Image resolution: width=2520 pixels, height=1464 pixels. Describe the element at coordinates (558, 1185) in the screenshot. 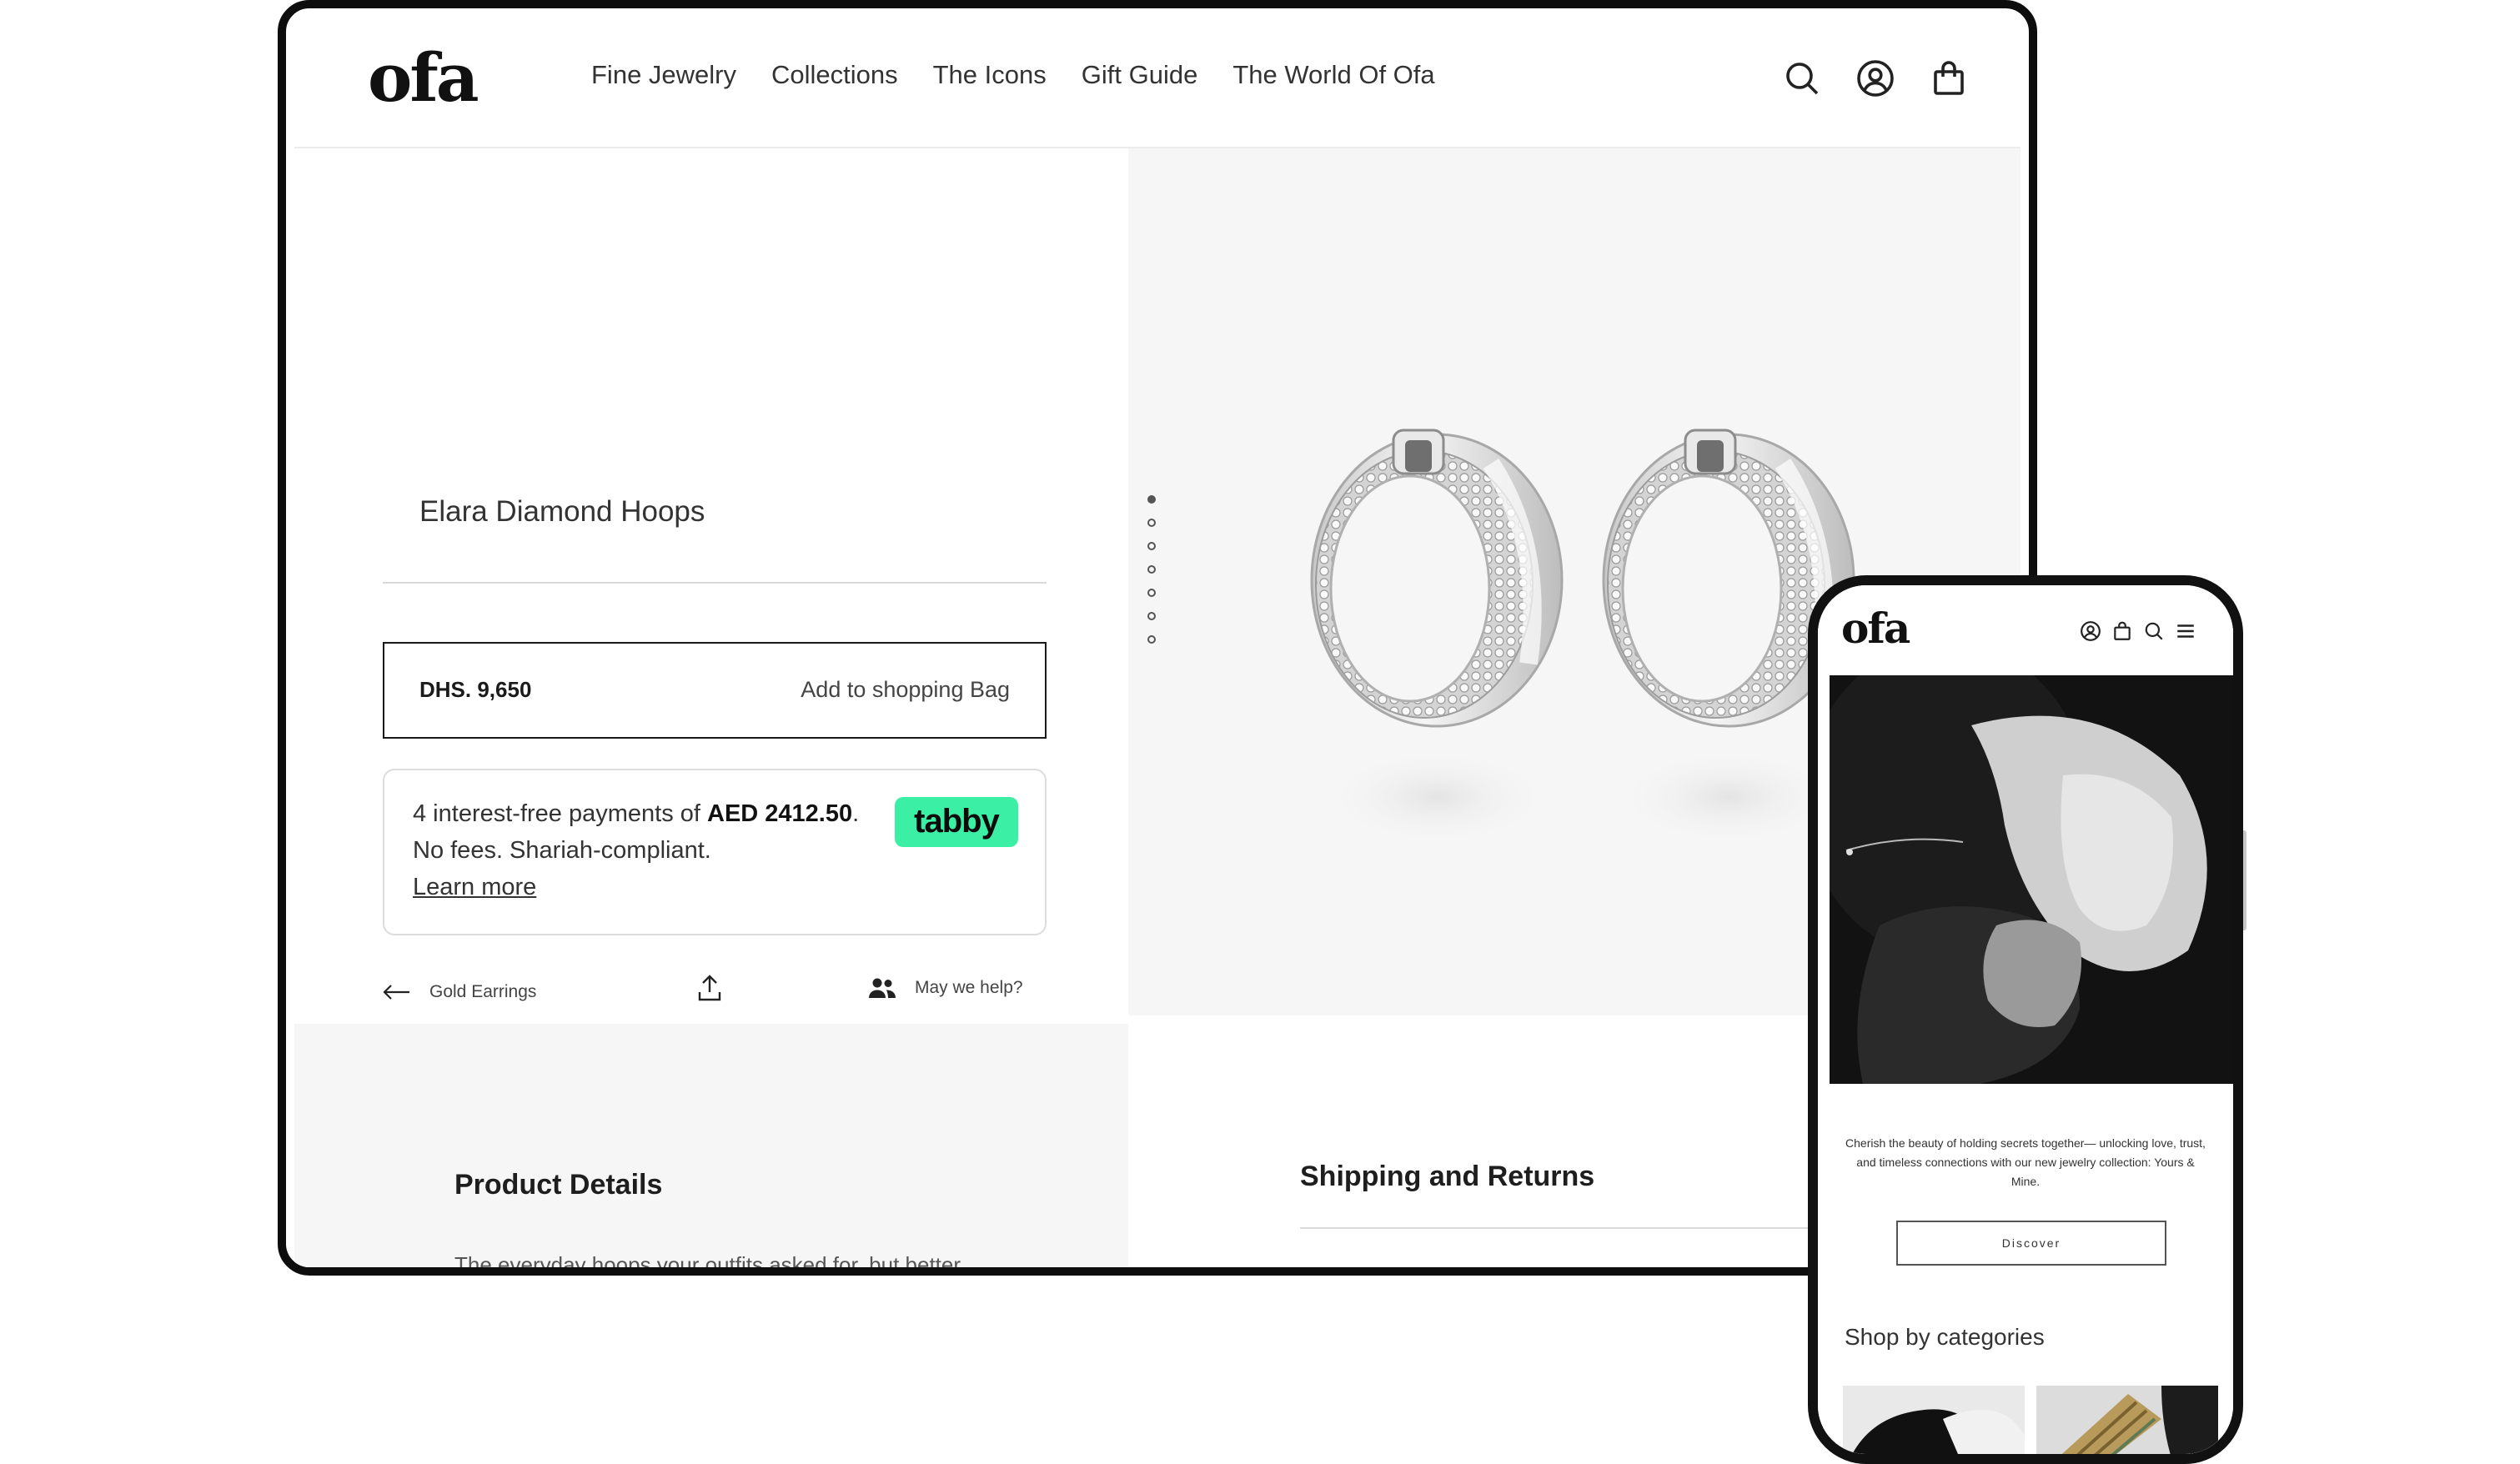

I see `product-details-heading: Product Details` at that location.